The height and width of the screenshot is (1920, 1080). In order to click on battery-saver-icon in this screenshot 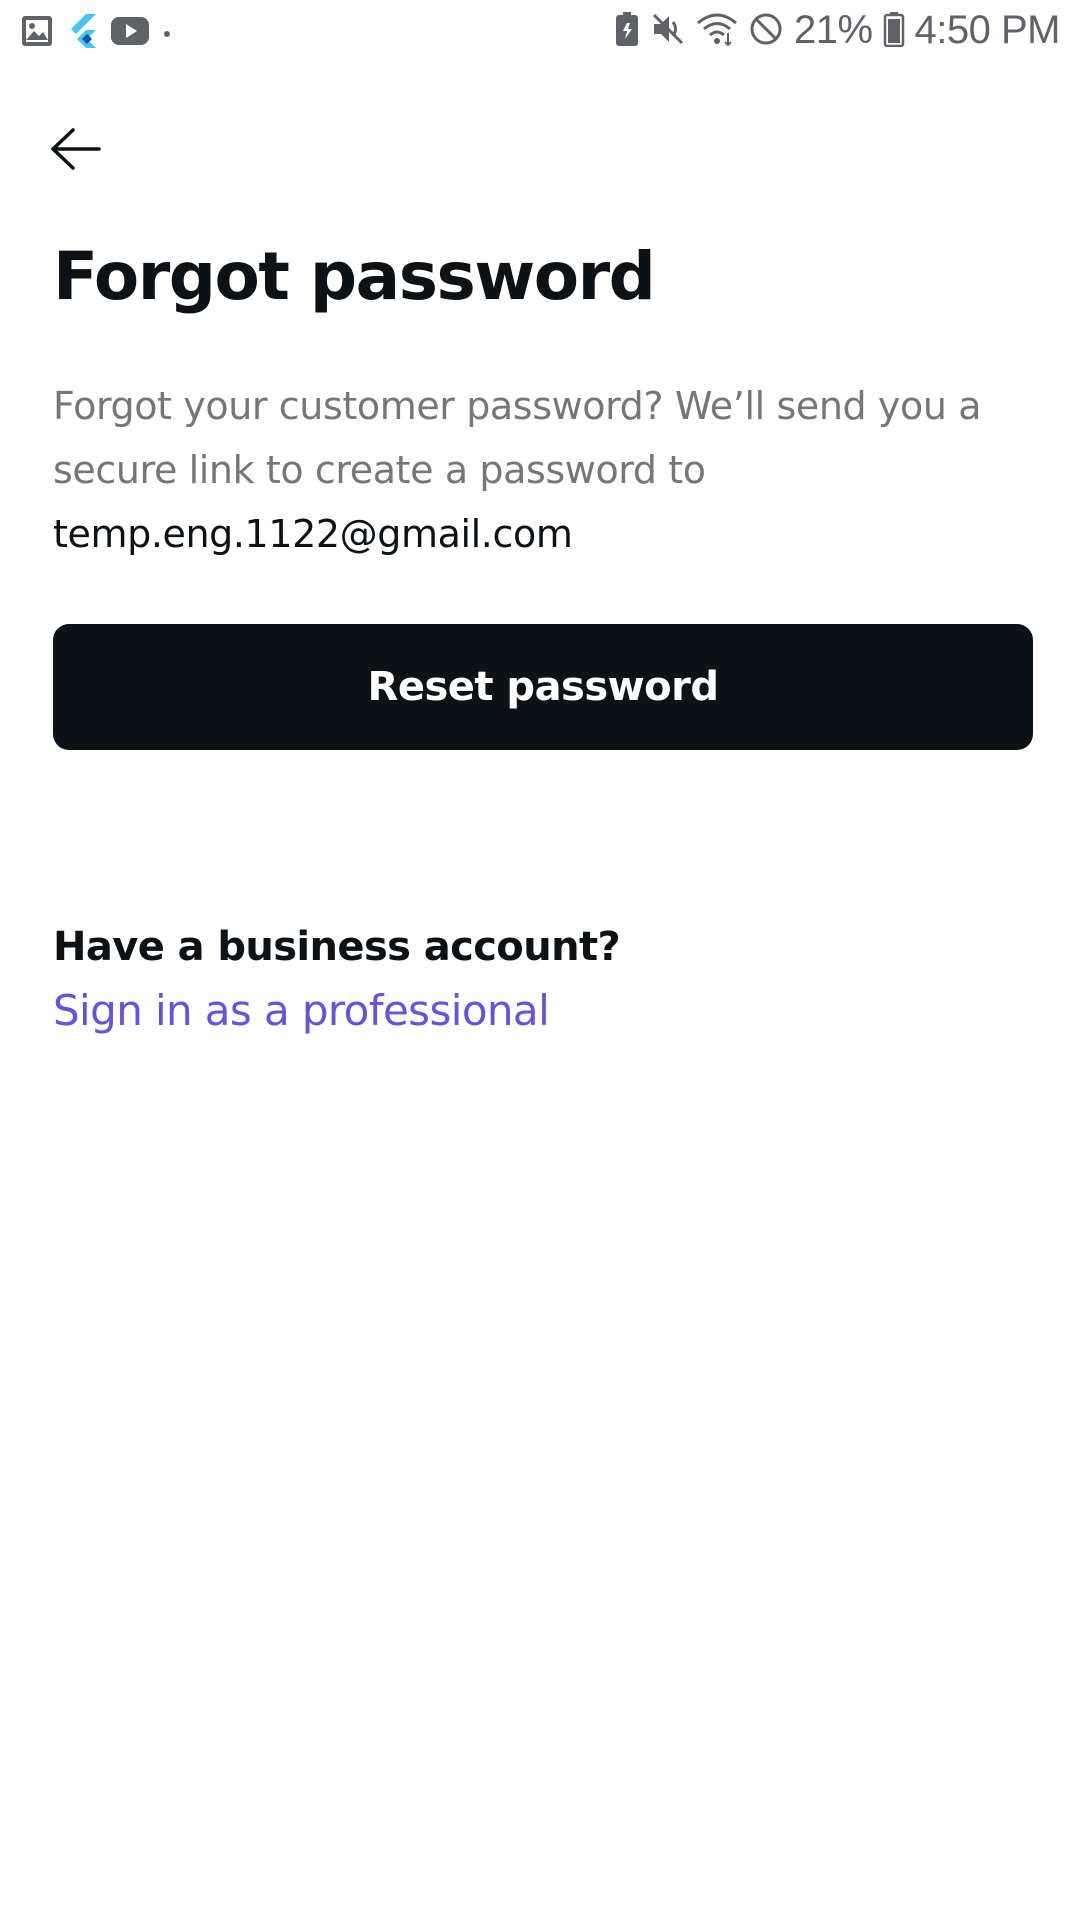, I will do `click(627, 31)`.